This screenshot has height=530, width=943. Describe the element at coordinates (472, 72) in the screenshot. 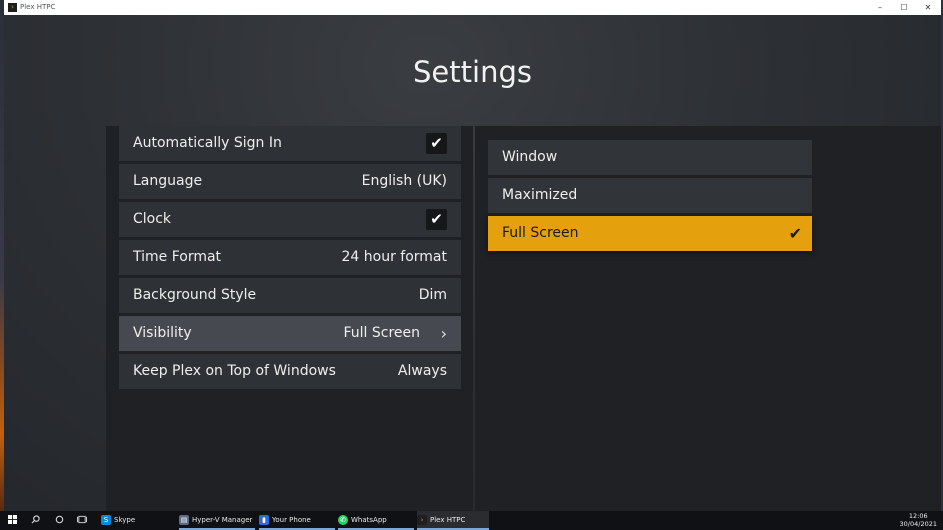

I see `page-title: Settings` at that location.